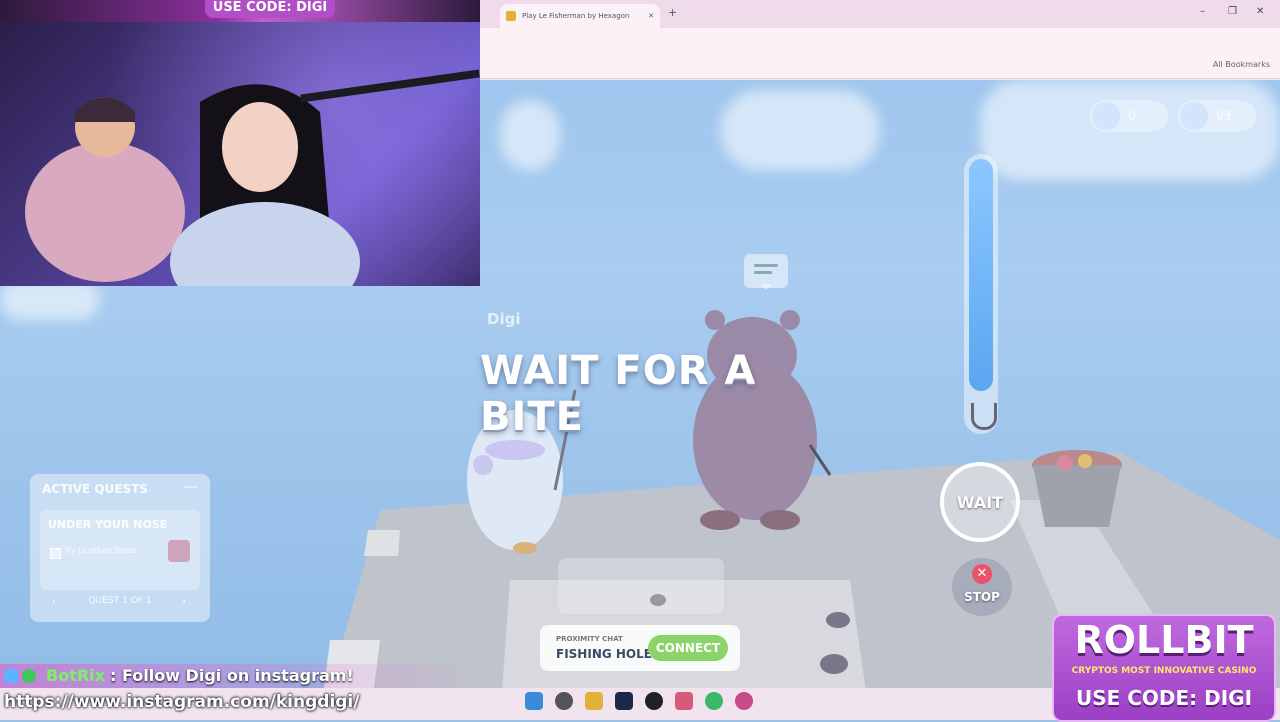  I want to click on folder-icon, so click(594, 701).